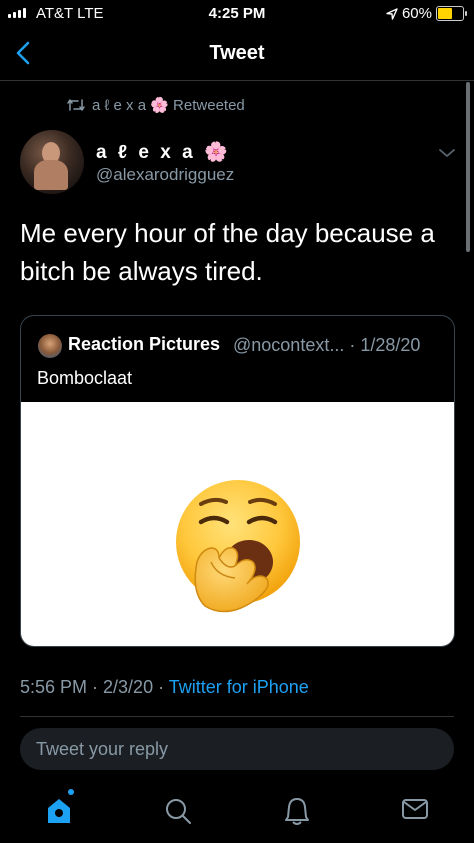 This screenshot has height=843, width=474. I want to click on tab-search, so click(178, 813).